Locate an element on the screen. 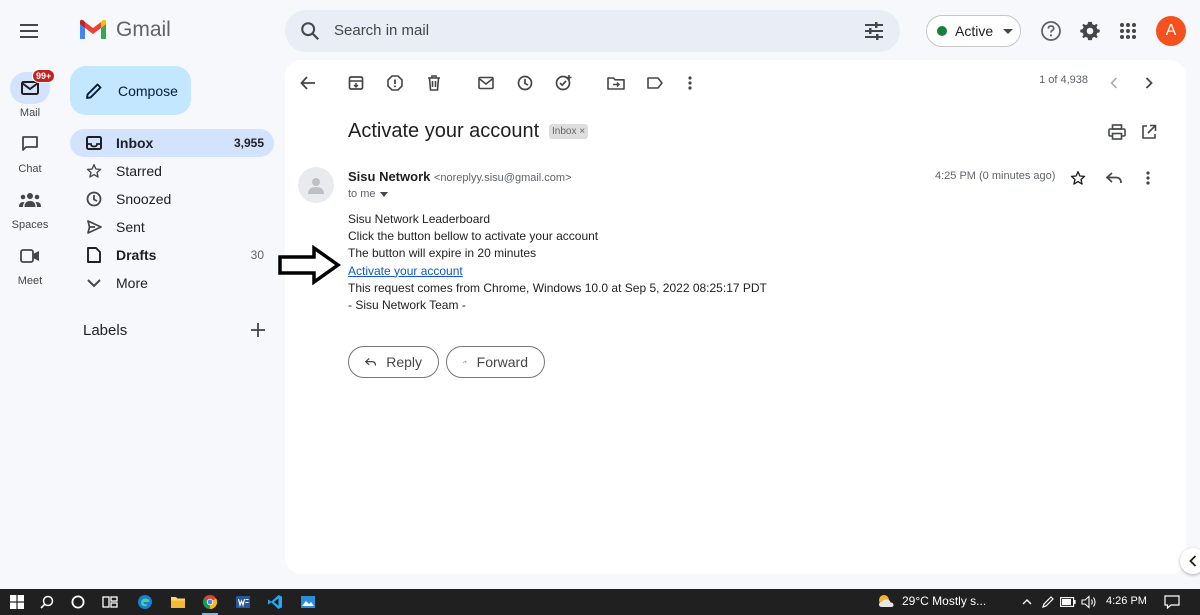 The width and height of the screenshot is (1200, 615). rail-item-chat: Chat is located at coordinates (30, 151).